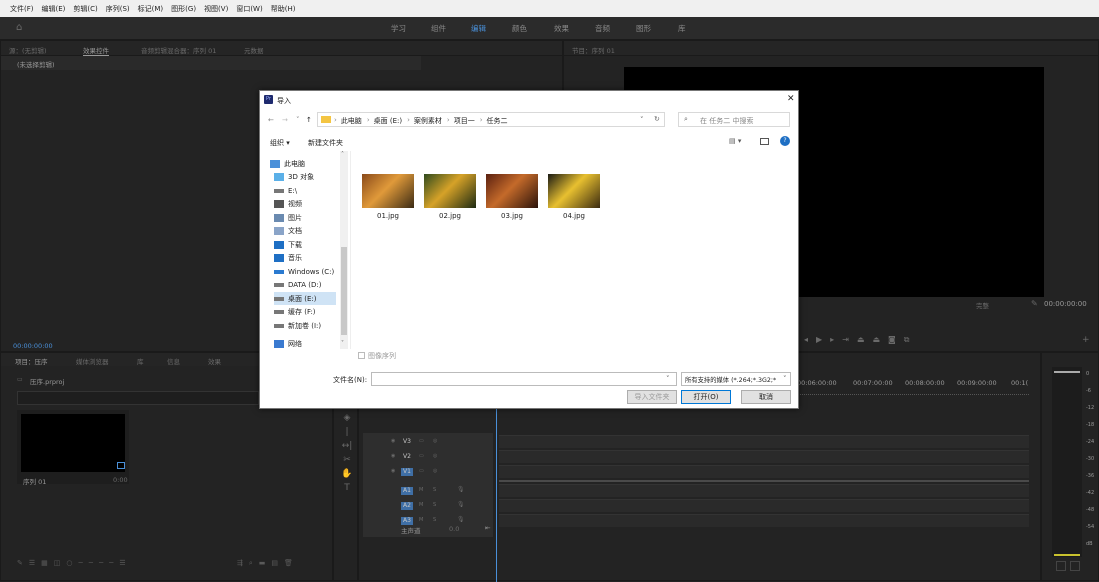 This screenshot has height=582, width=1099. Describe the element at coordinates (496, 495) in the screenshot. I see `playhead` at that location.